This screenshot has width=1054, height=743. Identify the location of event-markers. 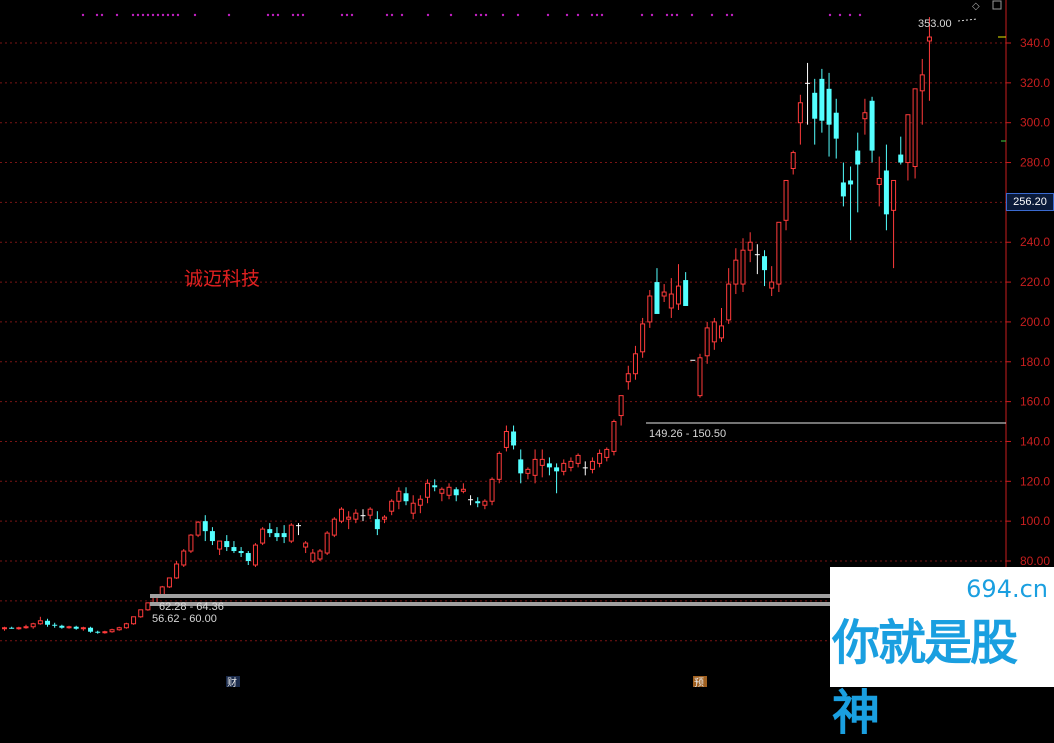
(471, 15).